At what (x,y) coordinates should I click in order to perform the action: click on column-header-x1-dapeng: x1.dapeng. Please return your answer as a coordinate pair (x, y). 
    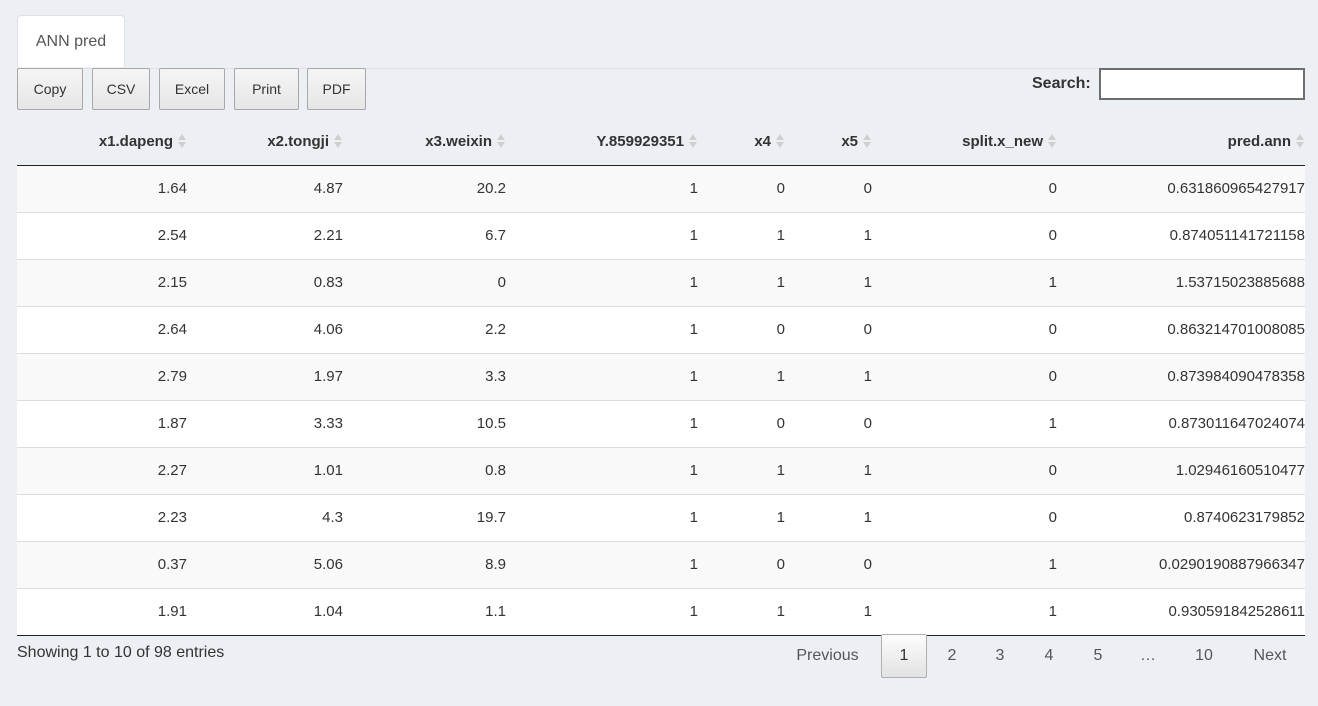
    Looking at the image, I should click on (102, 142).